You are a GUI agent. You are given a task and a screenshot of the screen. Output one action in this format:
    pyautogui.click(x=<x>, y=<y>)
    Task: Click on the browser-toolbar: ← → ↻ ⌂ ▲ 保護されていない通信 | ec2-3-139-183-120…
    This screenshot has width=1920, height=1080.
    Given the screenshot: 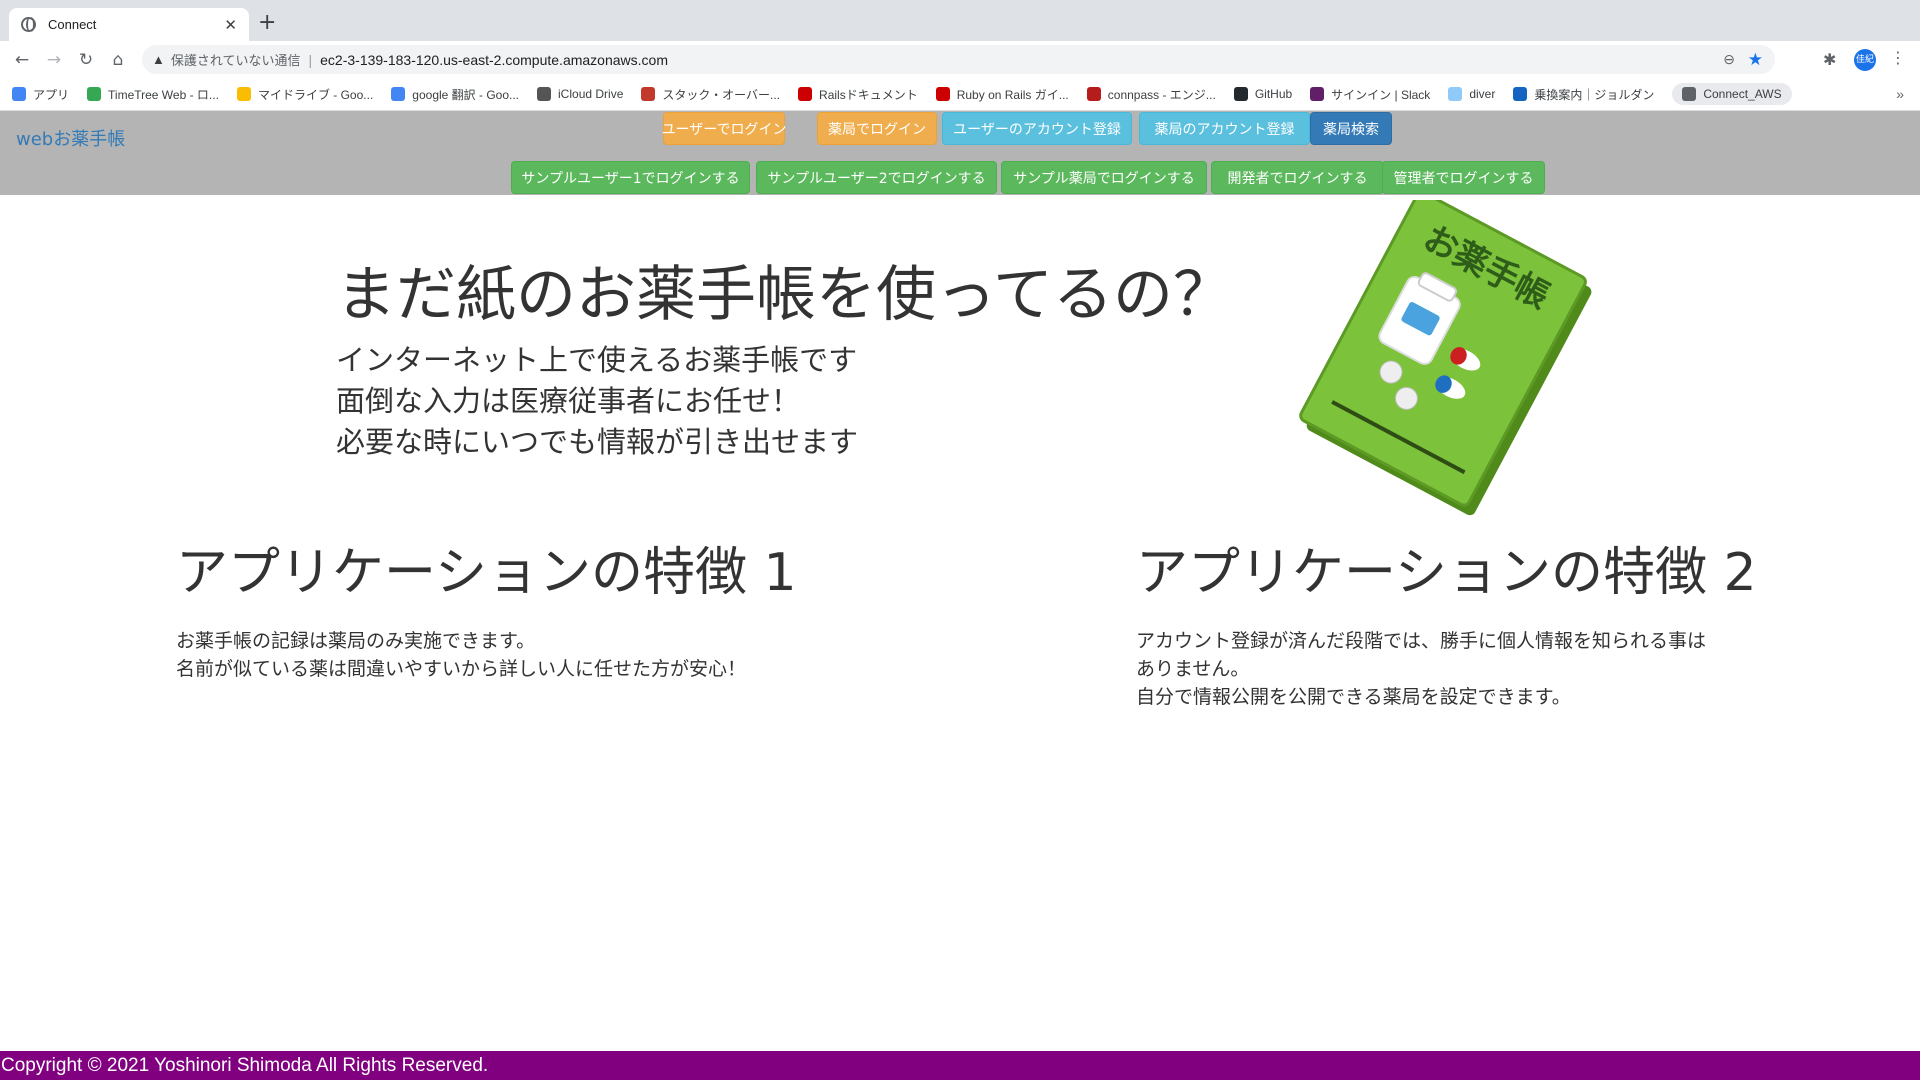 What is the action you would take?
    pyautogui.click(x=960, y=59)
    